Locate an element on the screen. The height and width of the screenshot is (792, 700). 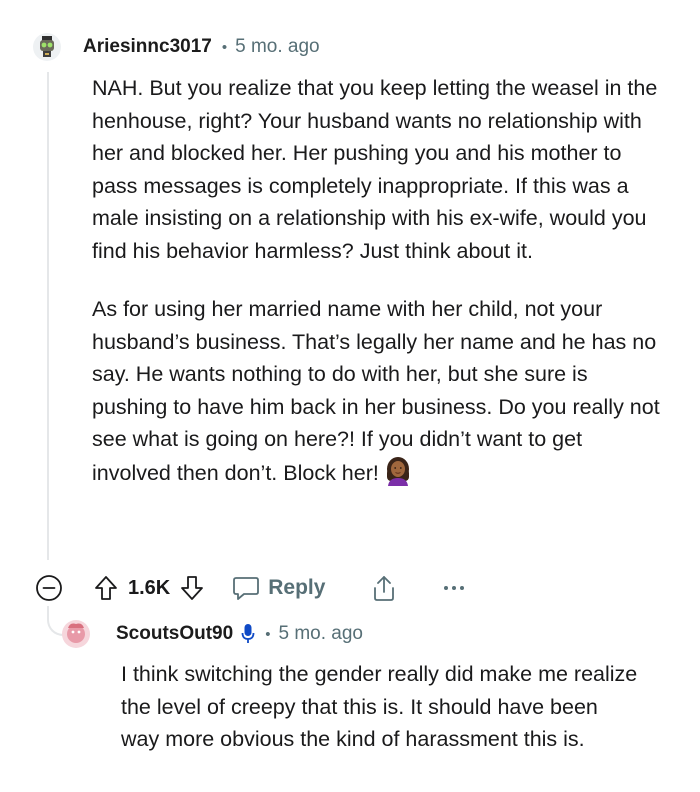
comment-author: Ariesinnc3017 is located at coordinates (147, 47).